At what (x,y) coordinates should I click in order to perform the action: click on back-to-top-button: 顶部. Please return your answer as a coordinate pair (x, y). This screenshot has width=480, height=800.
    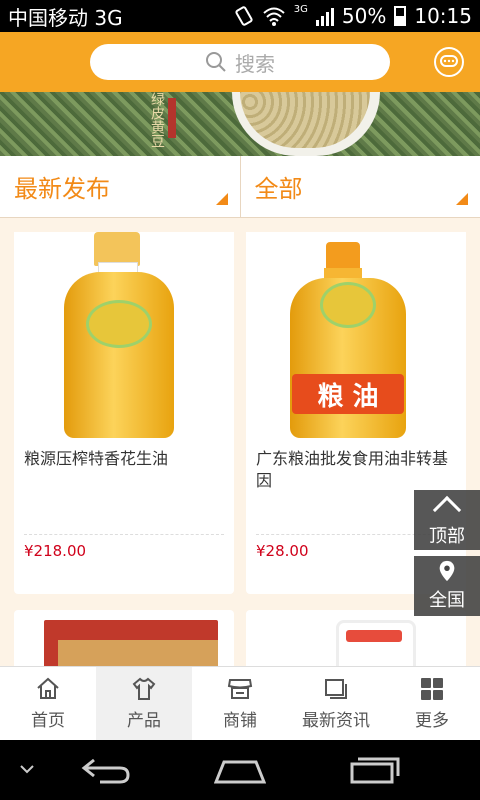
    Looking at the image, I should click on (447, 520).